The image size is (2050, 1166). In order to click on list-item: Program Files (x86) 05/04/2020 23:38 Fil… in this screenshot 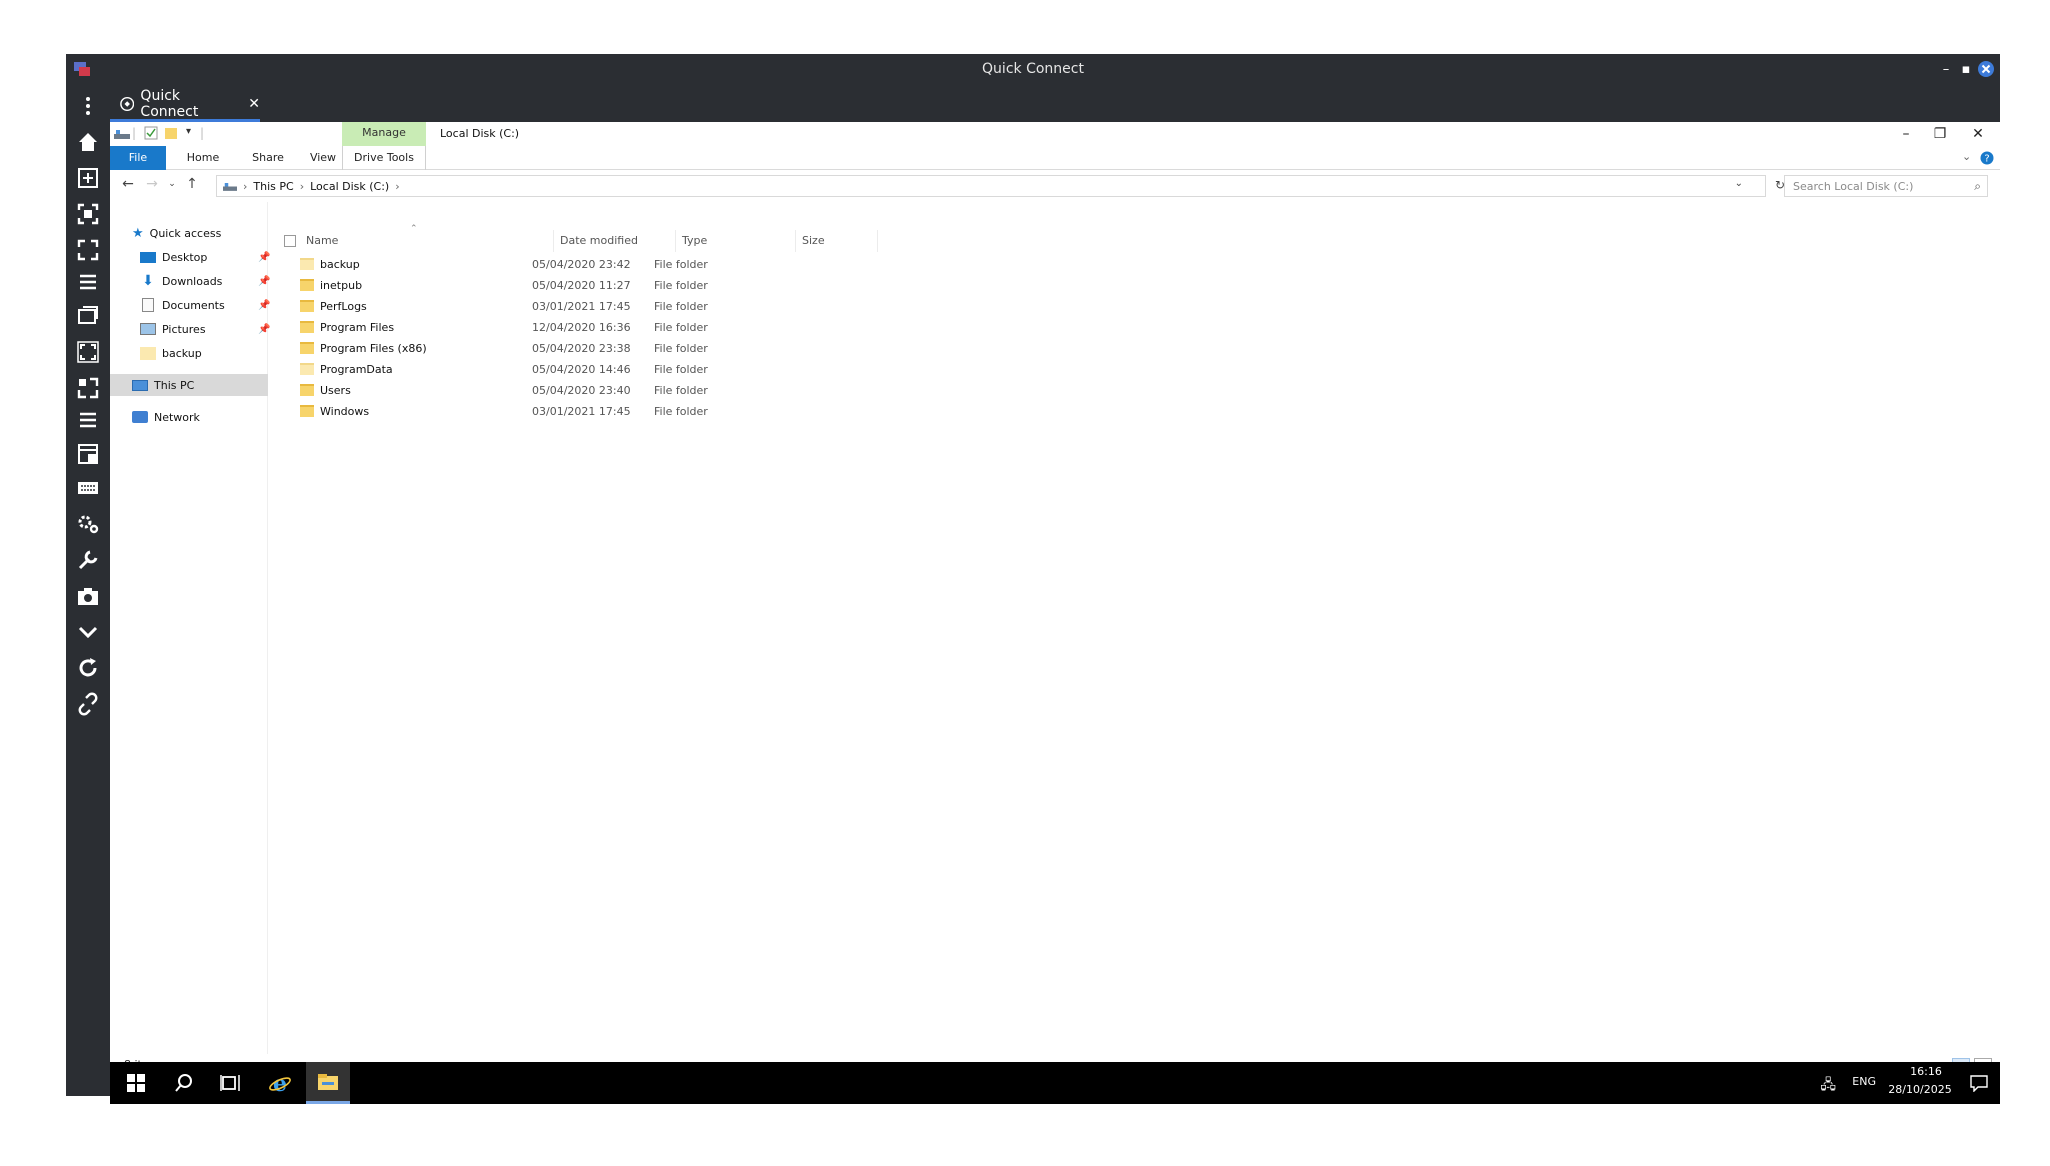, I will do `click(520, 348)`.